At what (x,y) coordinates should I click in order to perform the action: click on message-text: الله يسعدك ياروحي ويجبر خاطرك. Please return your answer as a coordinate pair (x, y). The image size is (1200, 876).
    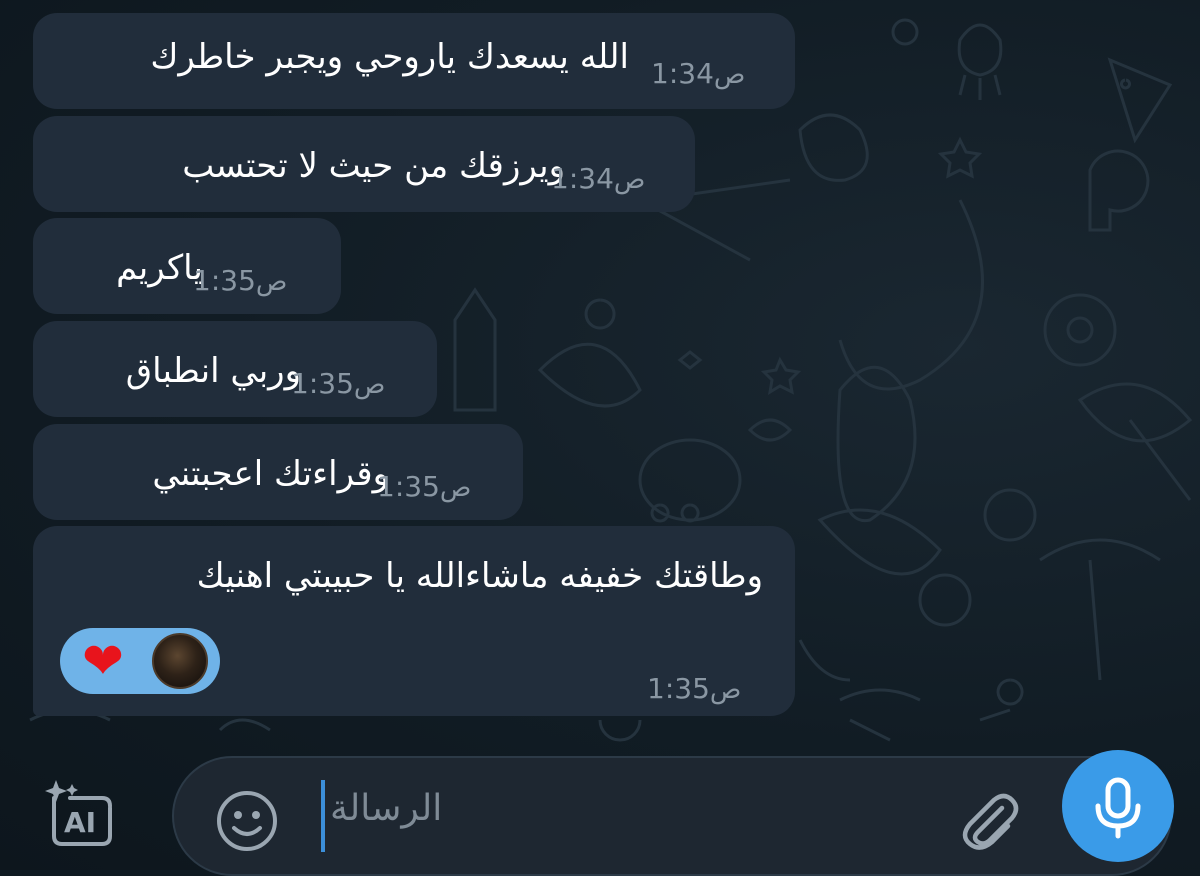
    Looking at the image, I should click on (389, 57).